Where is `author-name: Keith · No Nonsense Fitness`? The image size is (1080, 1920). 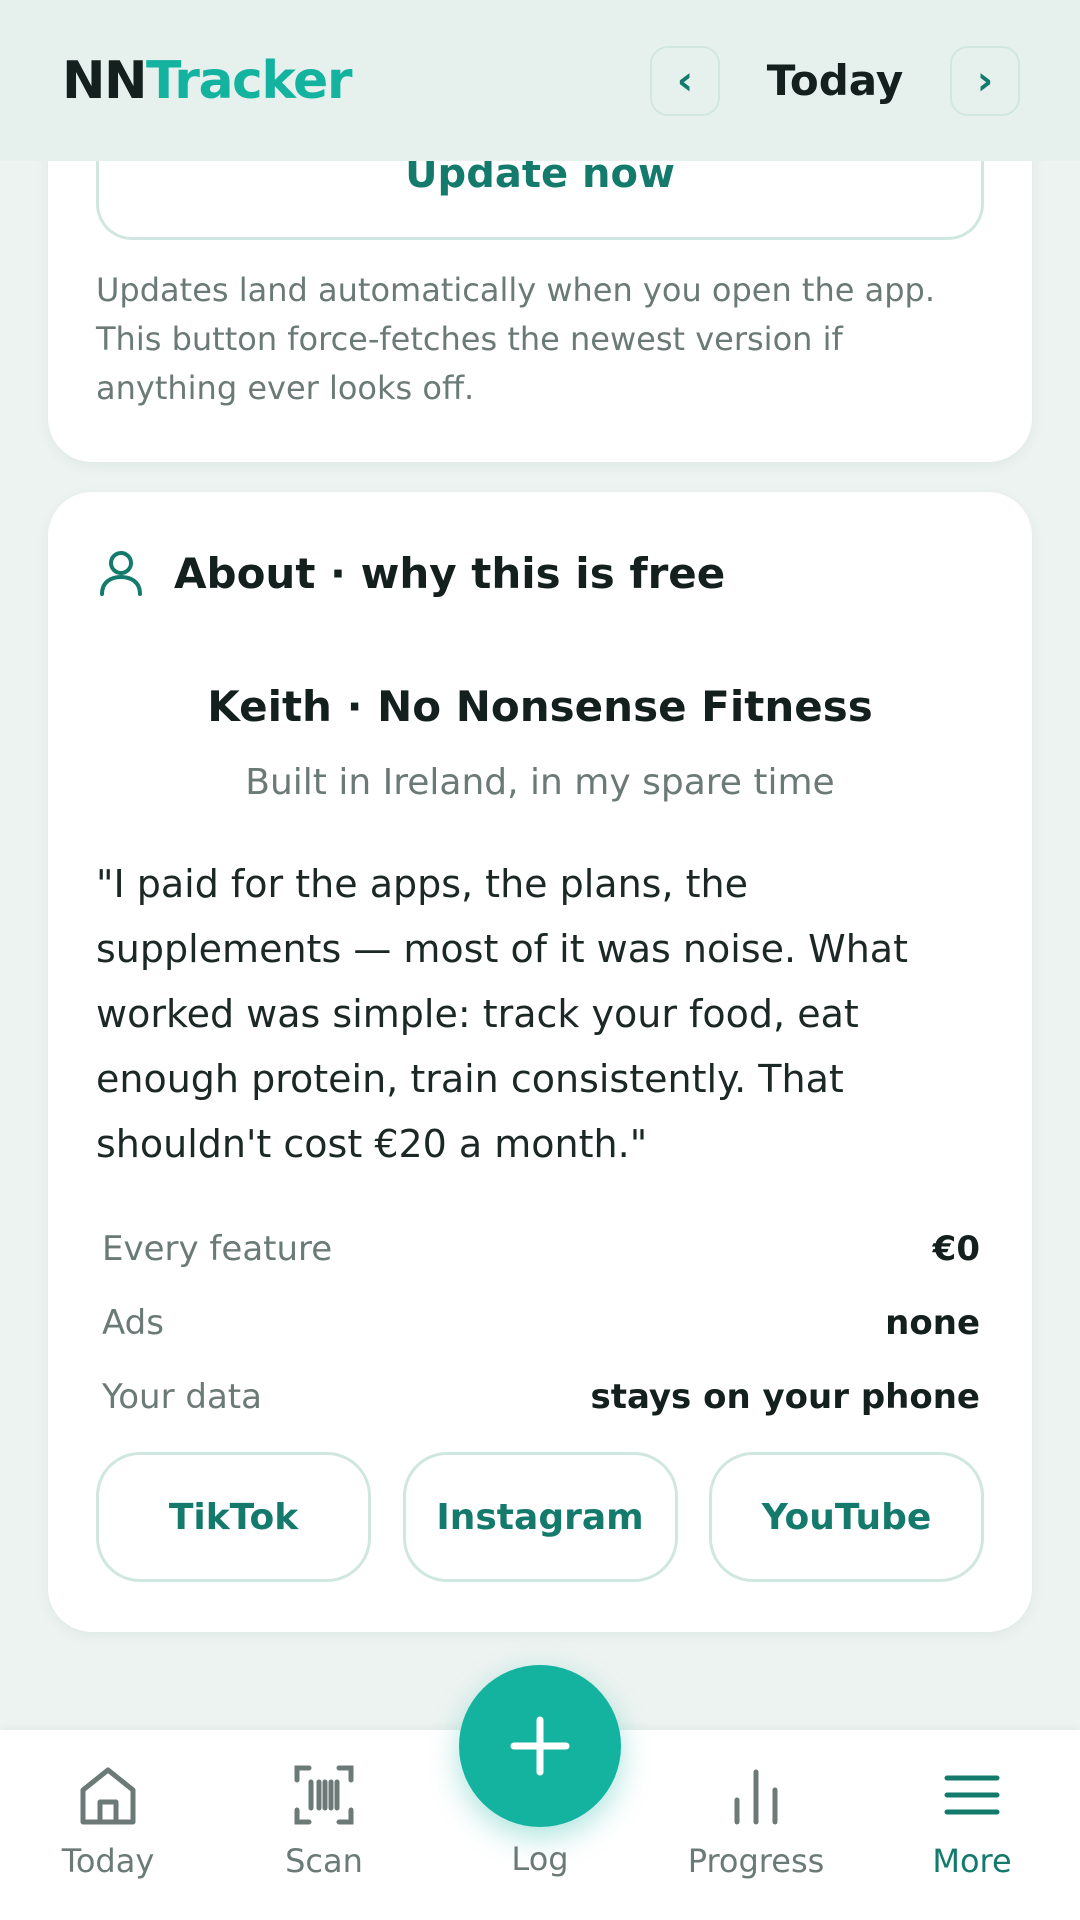
author-name: Keith · No Nonsense Fitness is located at coordinates (540, 706).